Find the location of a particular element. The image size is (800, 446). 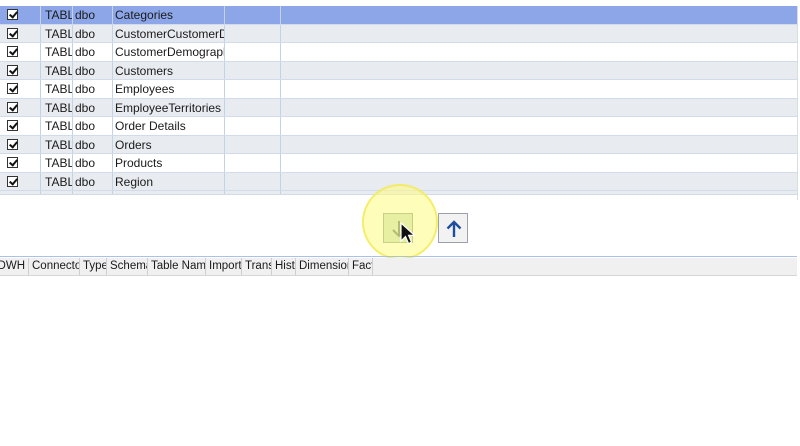

table-name-cell: Products is located at coordinates (169, 163).